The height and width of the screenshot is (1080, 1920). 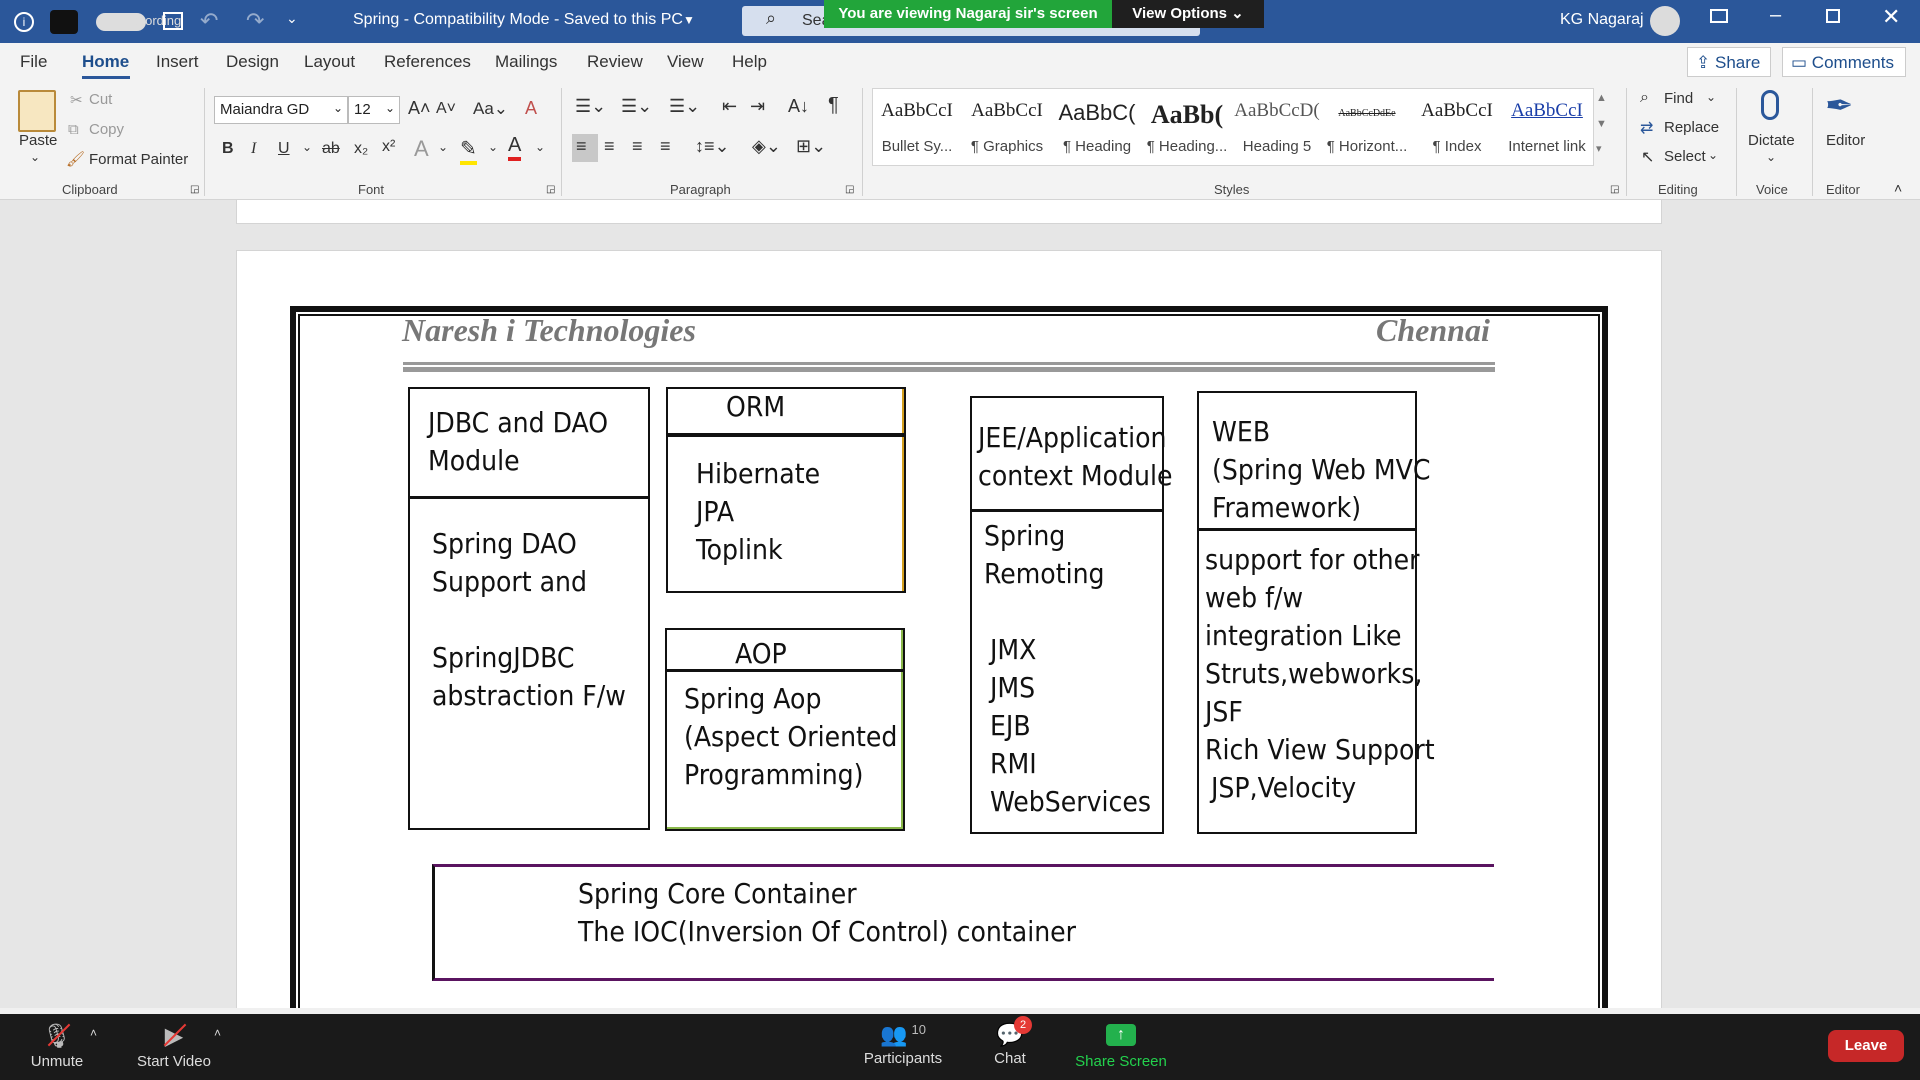 What do you see at coordinates (331, 149) in the screenshot?
I see `strikethrough-icon: ab` at bounding box center [331, 149].